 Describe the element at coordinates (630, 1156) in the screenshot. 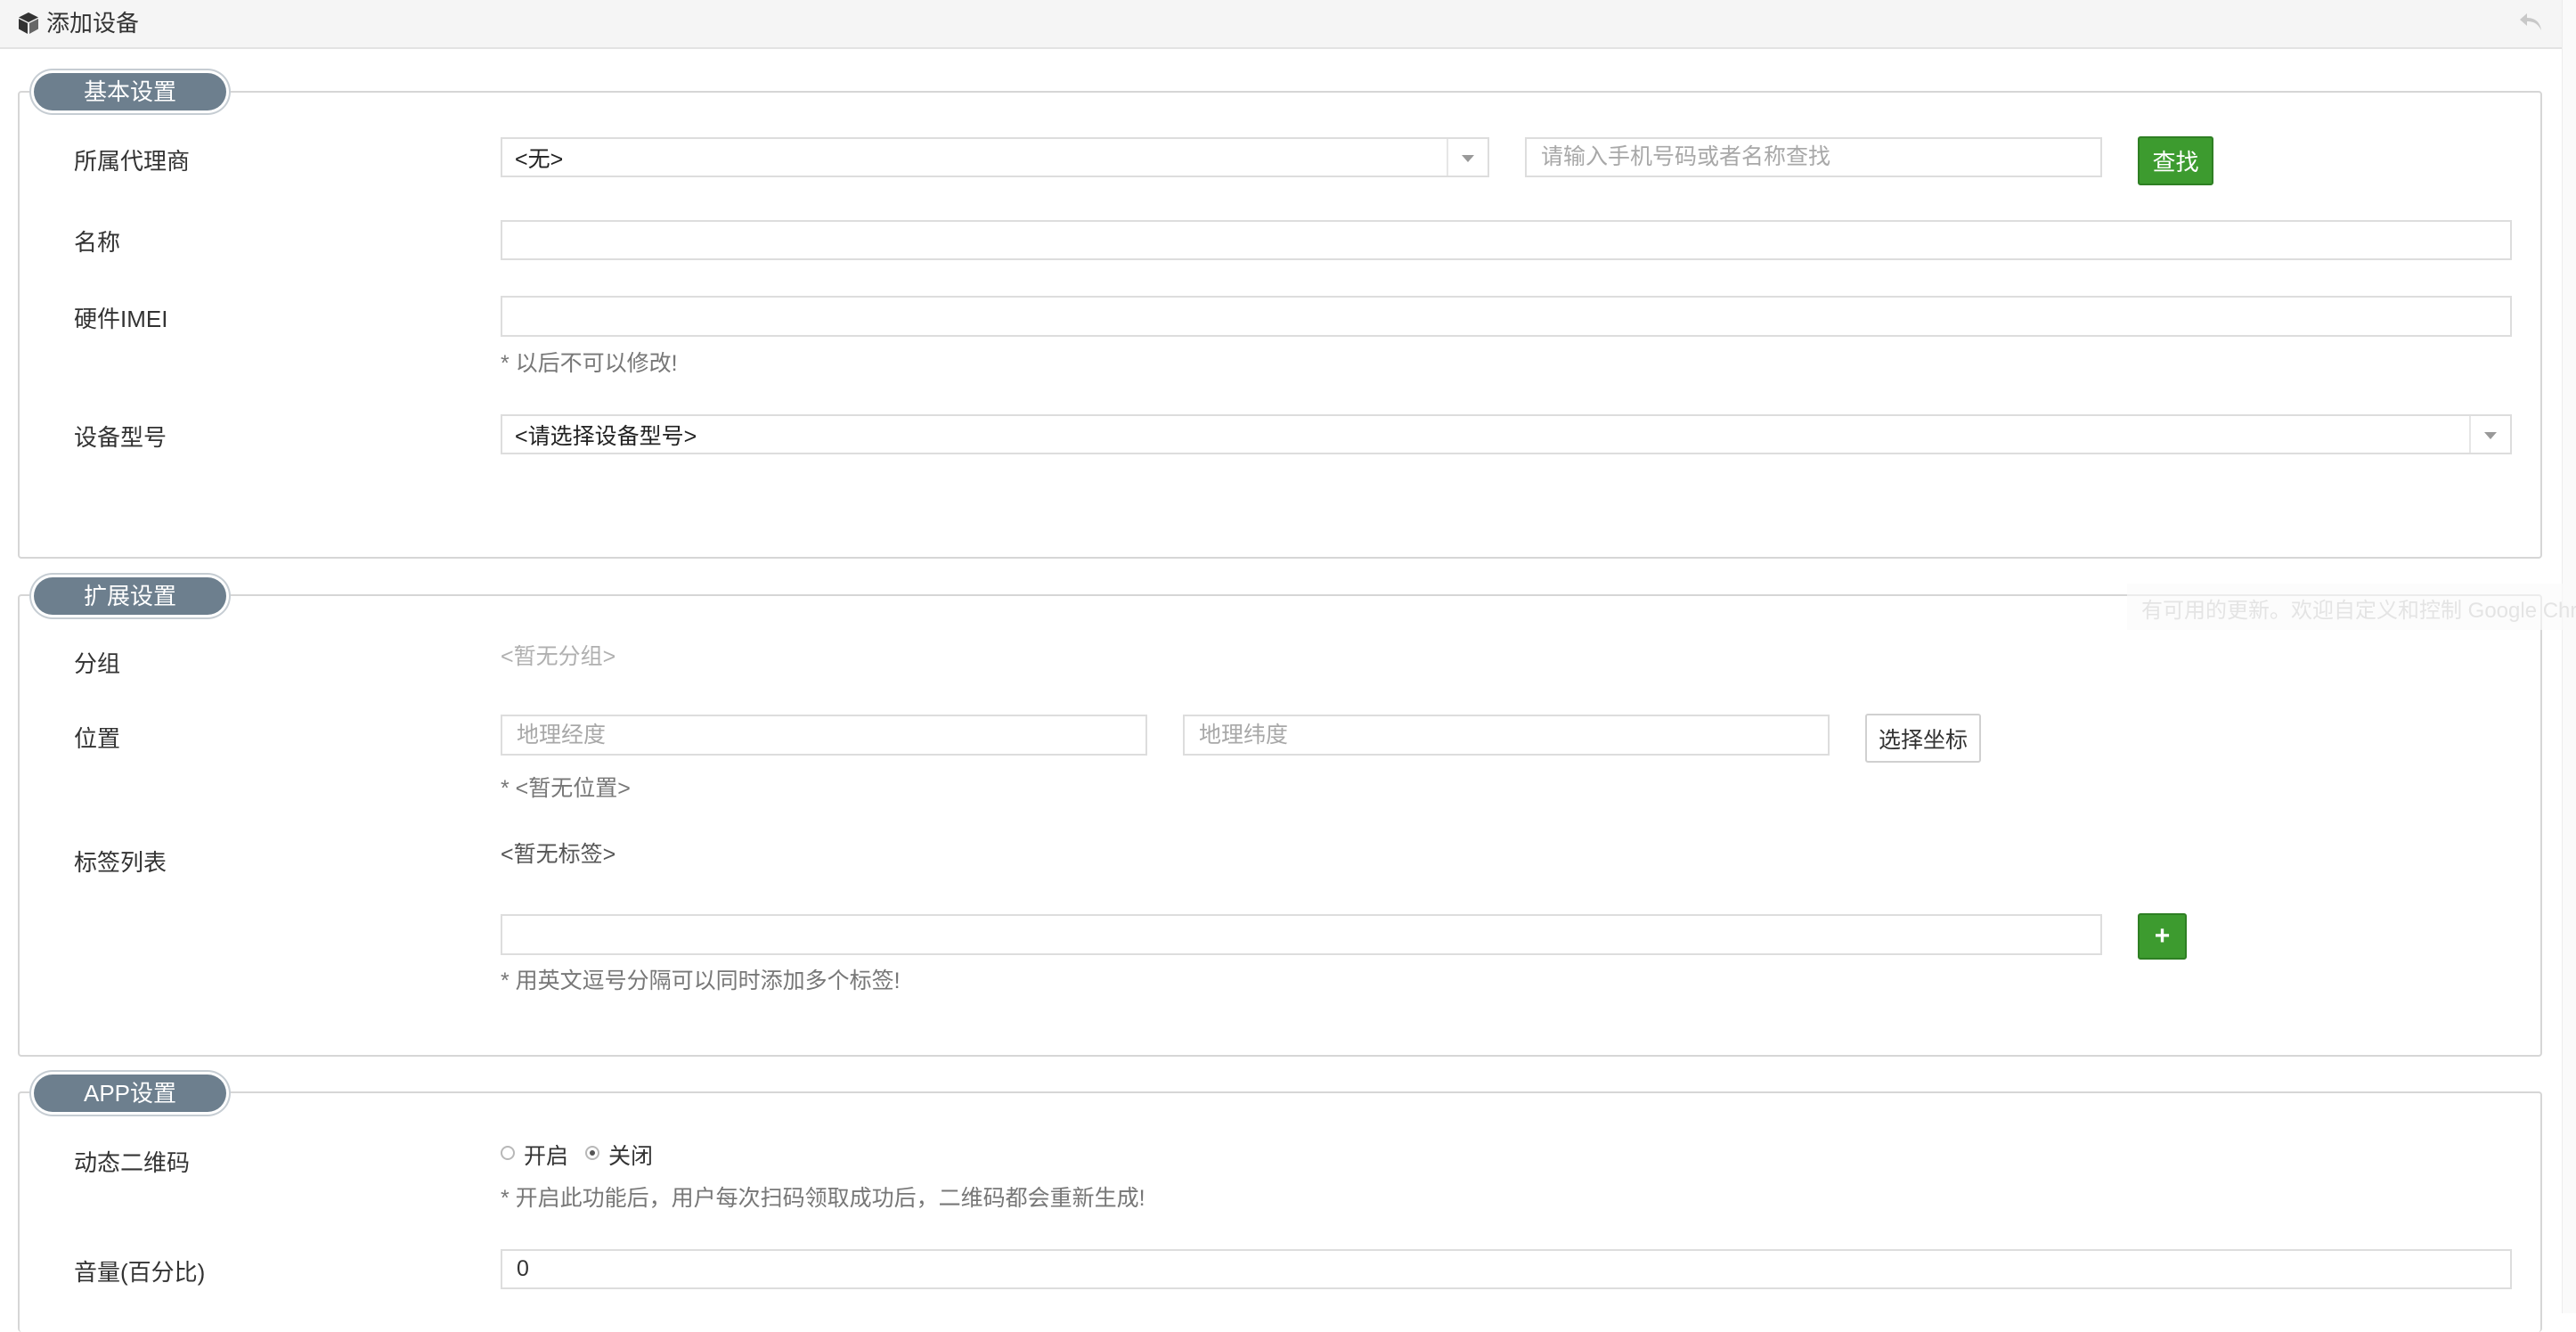

I see `radio-qr-off-label: 关闭` at that location.